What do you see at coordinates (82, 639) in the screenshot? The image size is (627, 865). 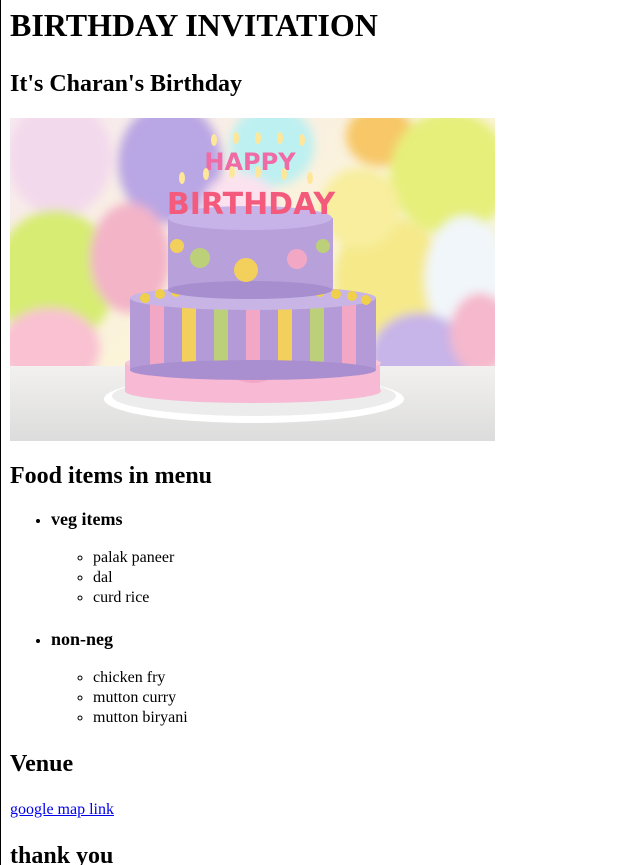 I see `menu-group-label: non-neg` at bounding box center [82, 639].